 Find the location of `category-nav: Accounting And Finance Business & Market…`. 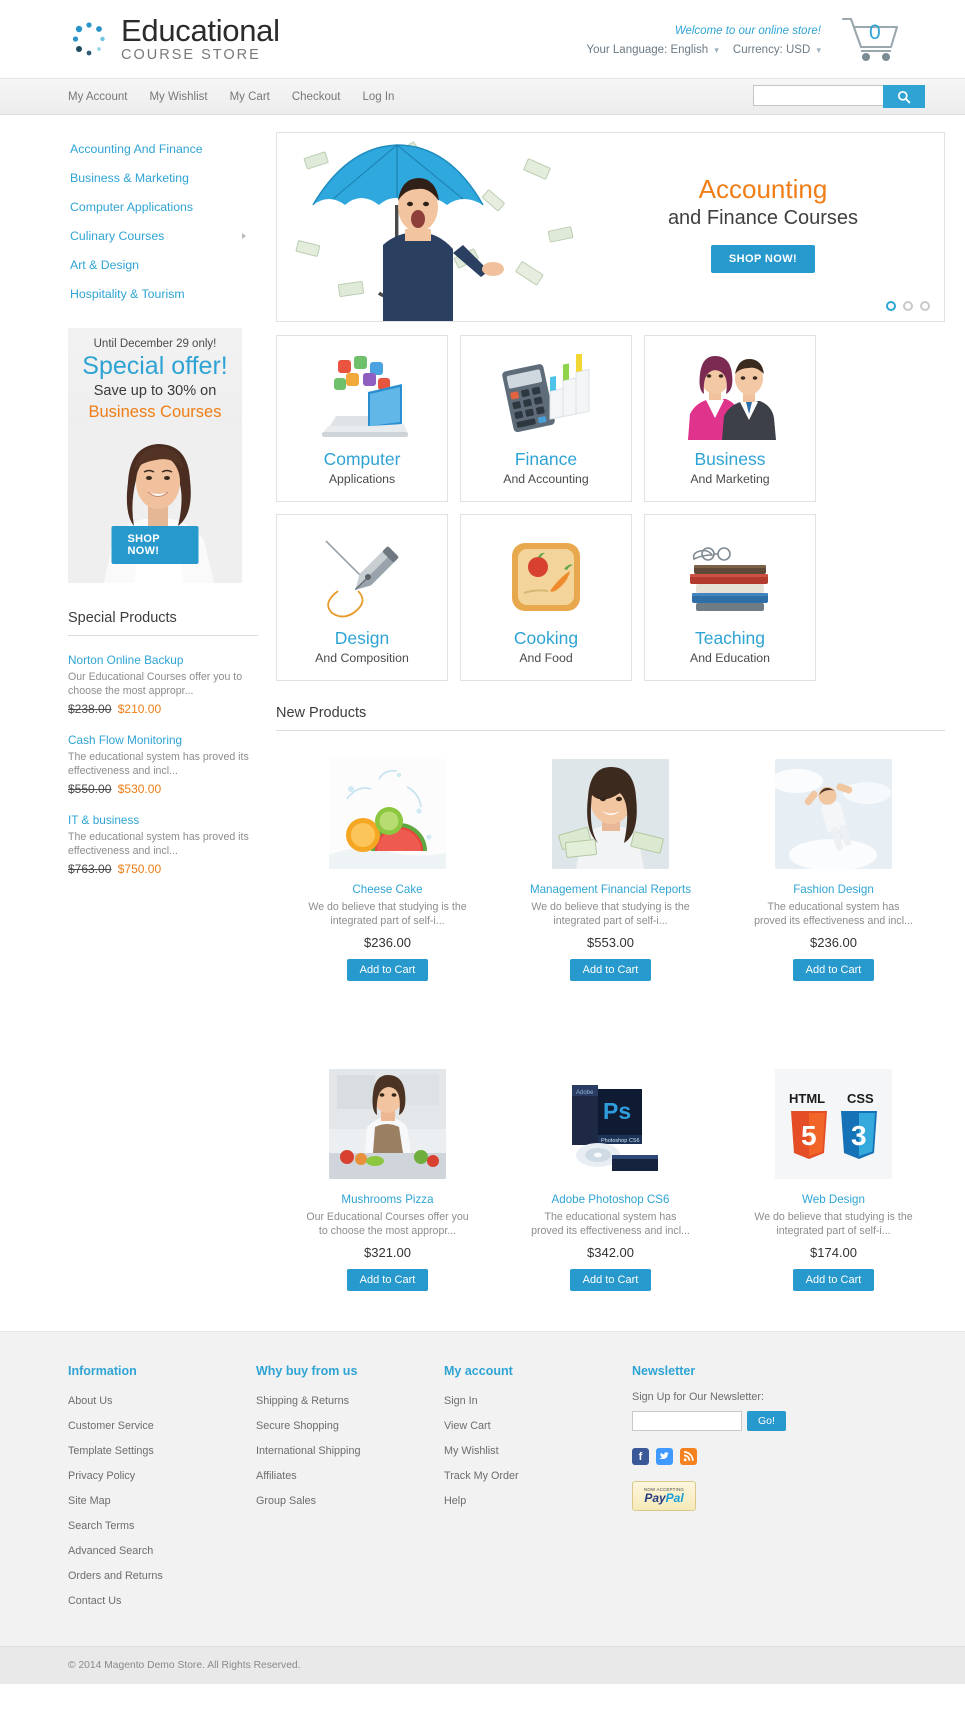

category-nav: Accounting And Finance Business & Market… is located at coordinates (163, 222).